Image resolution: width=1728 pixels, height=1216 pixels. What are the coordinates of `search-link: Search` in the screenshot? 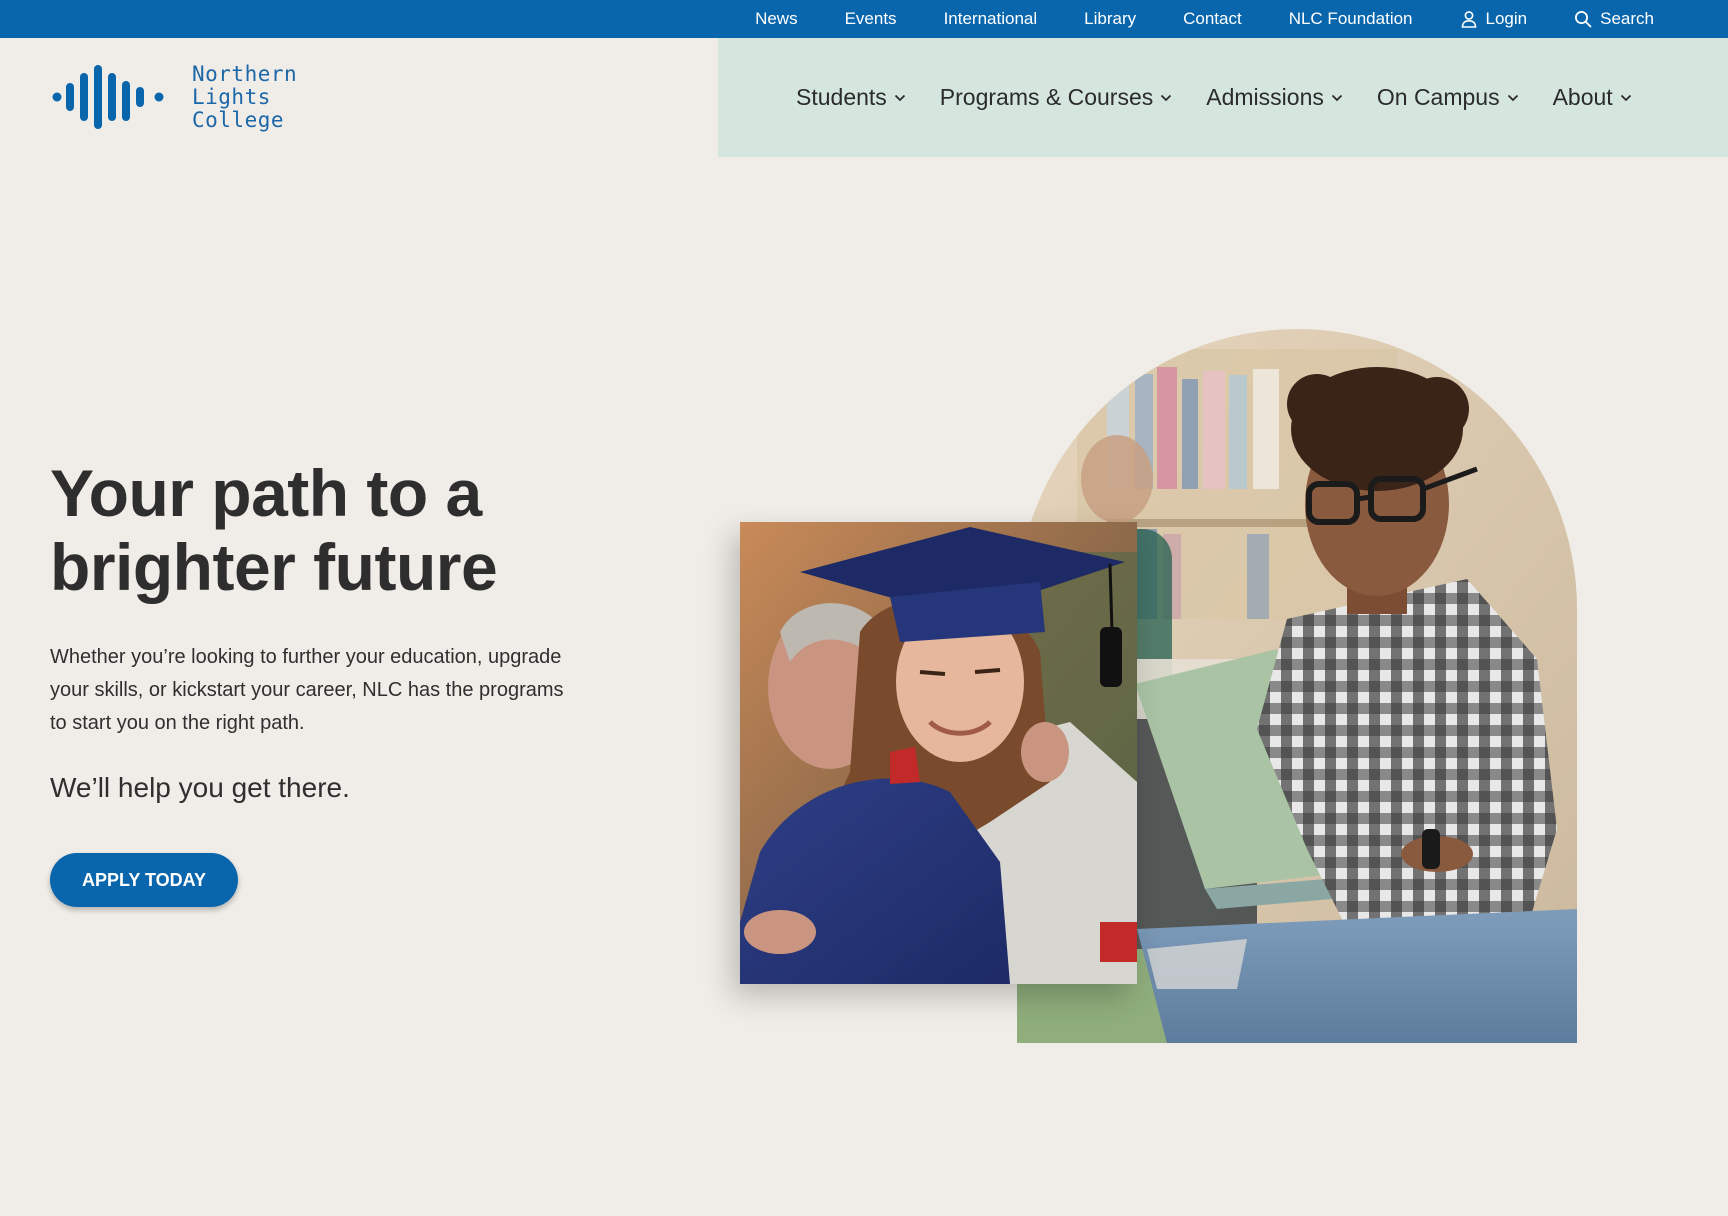 It's located at (1614, 19).